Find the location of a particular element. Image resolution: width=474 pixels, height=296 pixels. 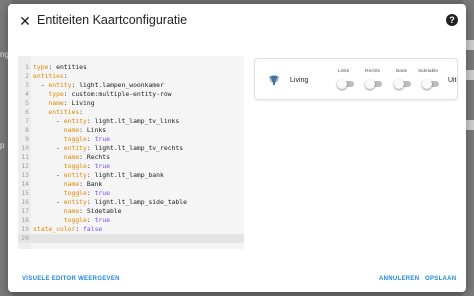

yaml-key: type is located at coordinates (41, 67).